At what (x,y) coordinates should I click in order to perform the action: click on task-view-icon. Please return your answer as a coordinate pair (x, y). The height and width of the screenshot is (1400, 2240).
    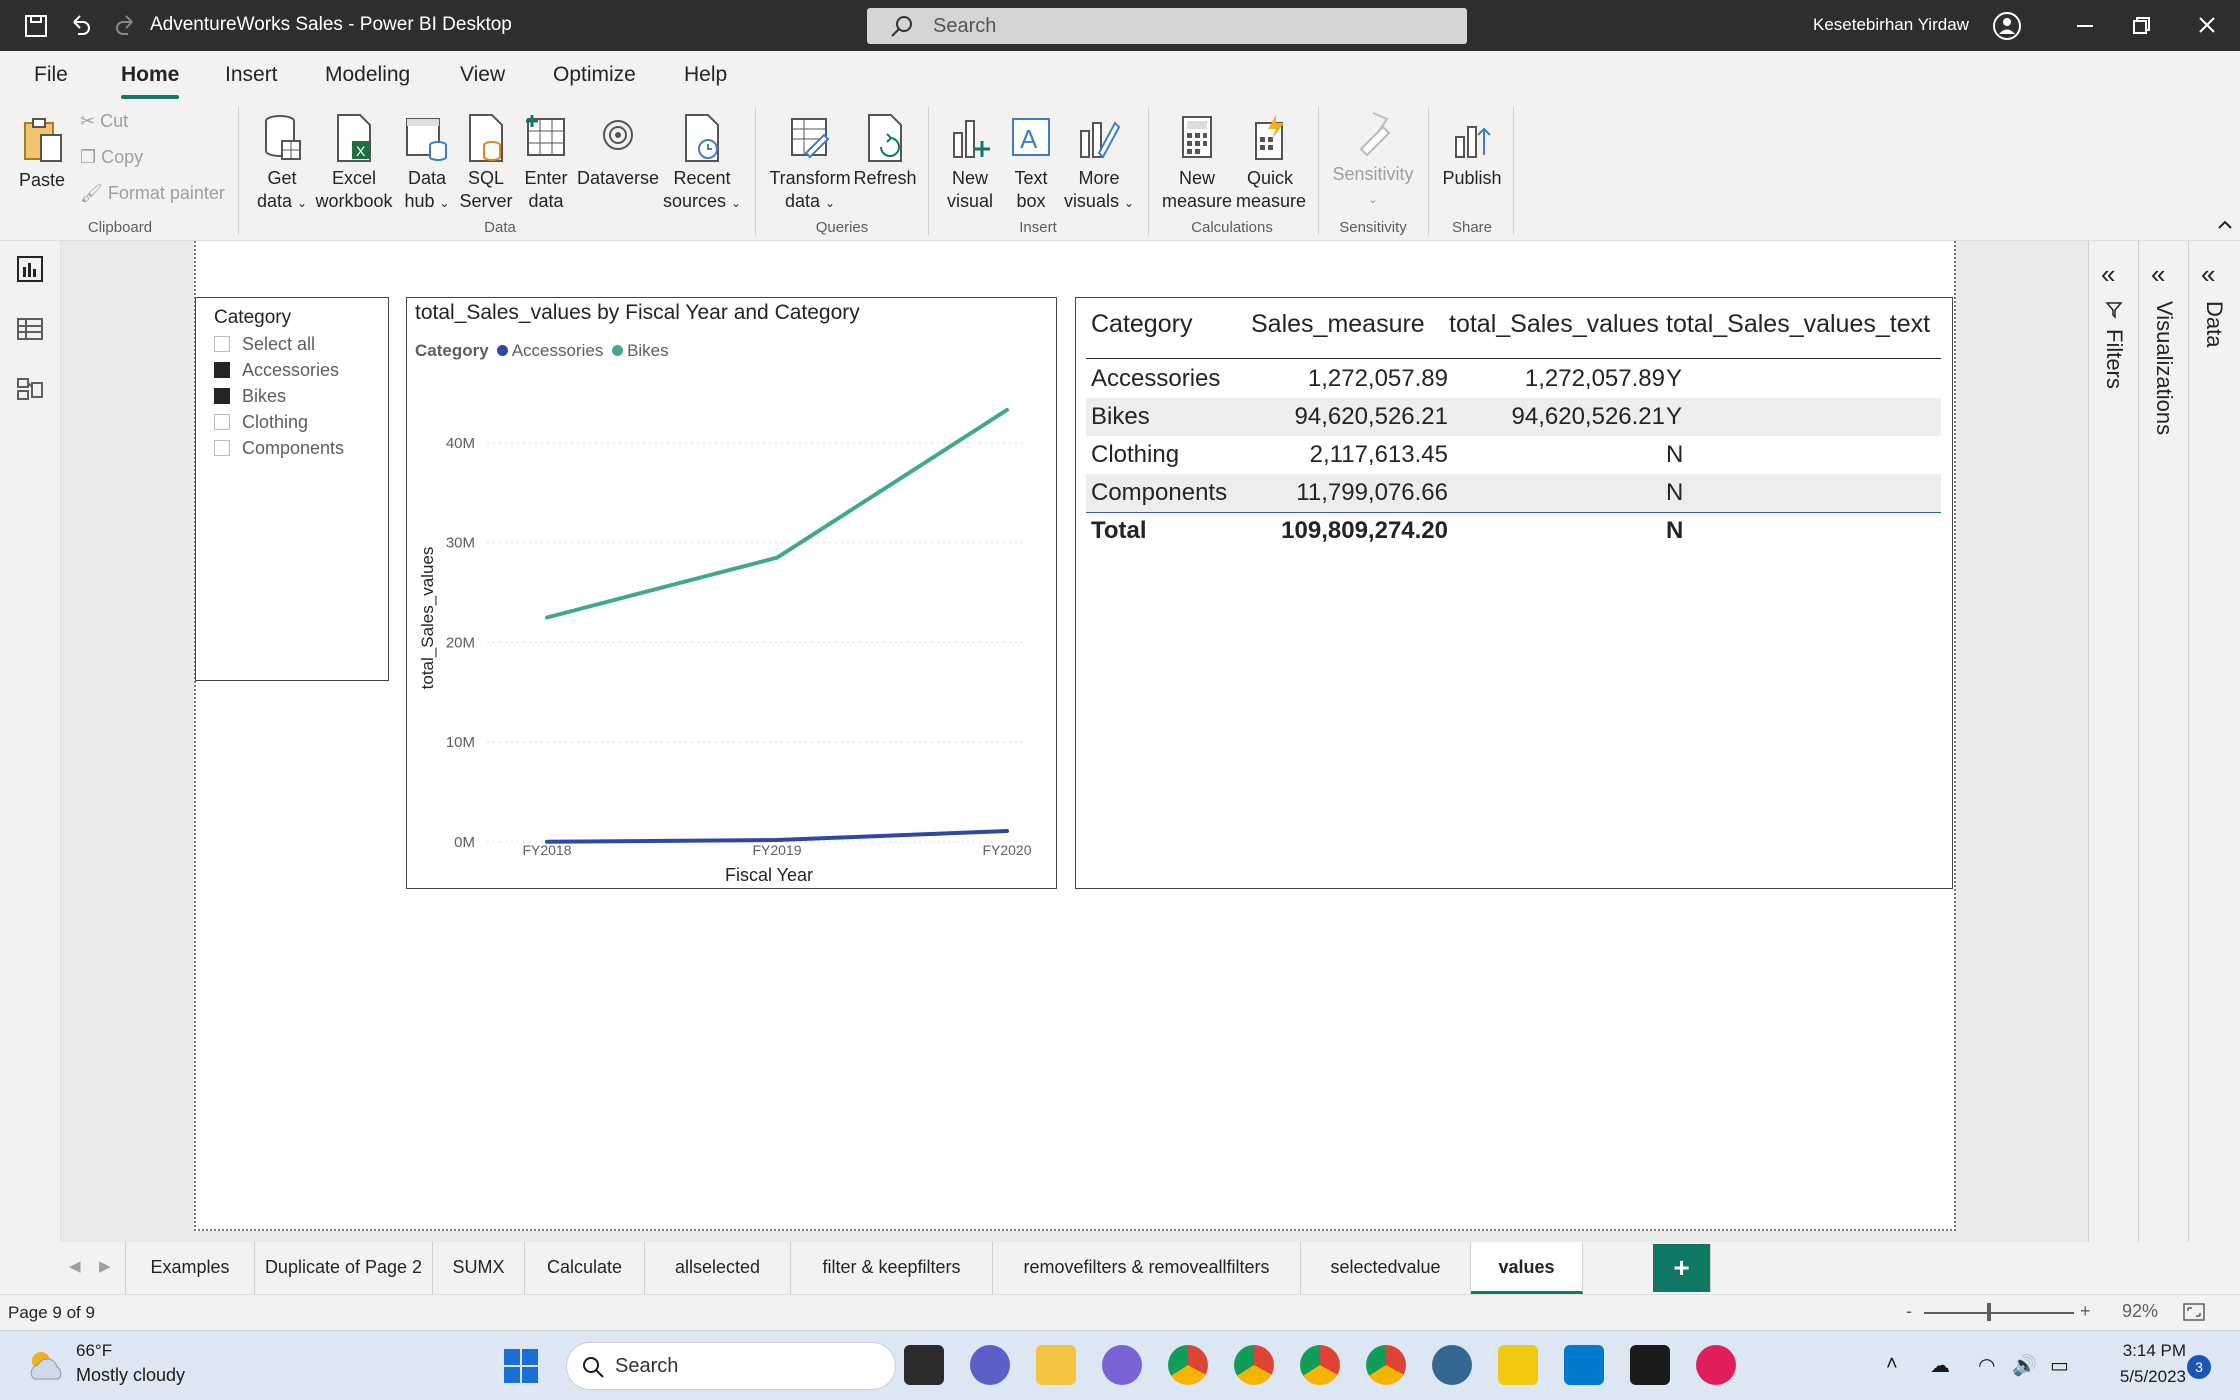
    Looking at the image, I should click on (924, 1365).